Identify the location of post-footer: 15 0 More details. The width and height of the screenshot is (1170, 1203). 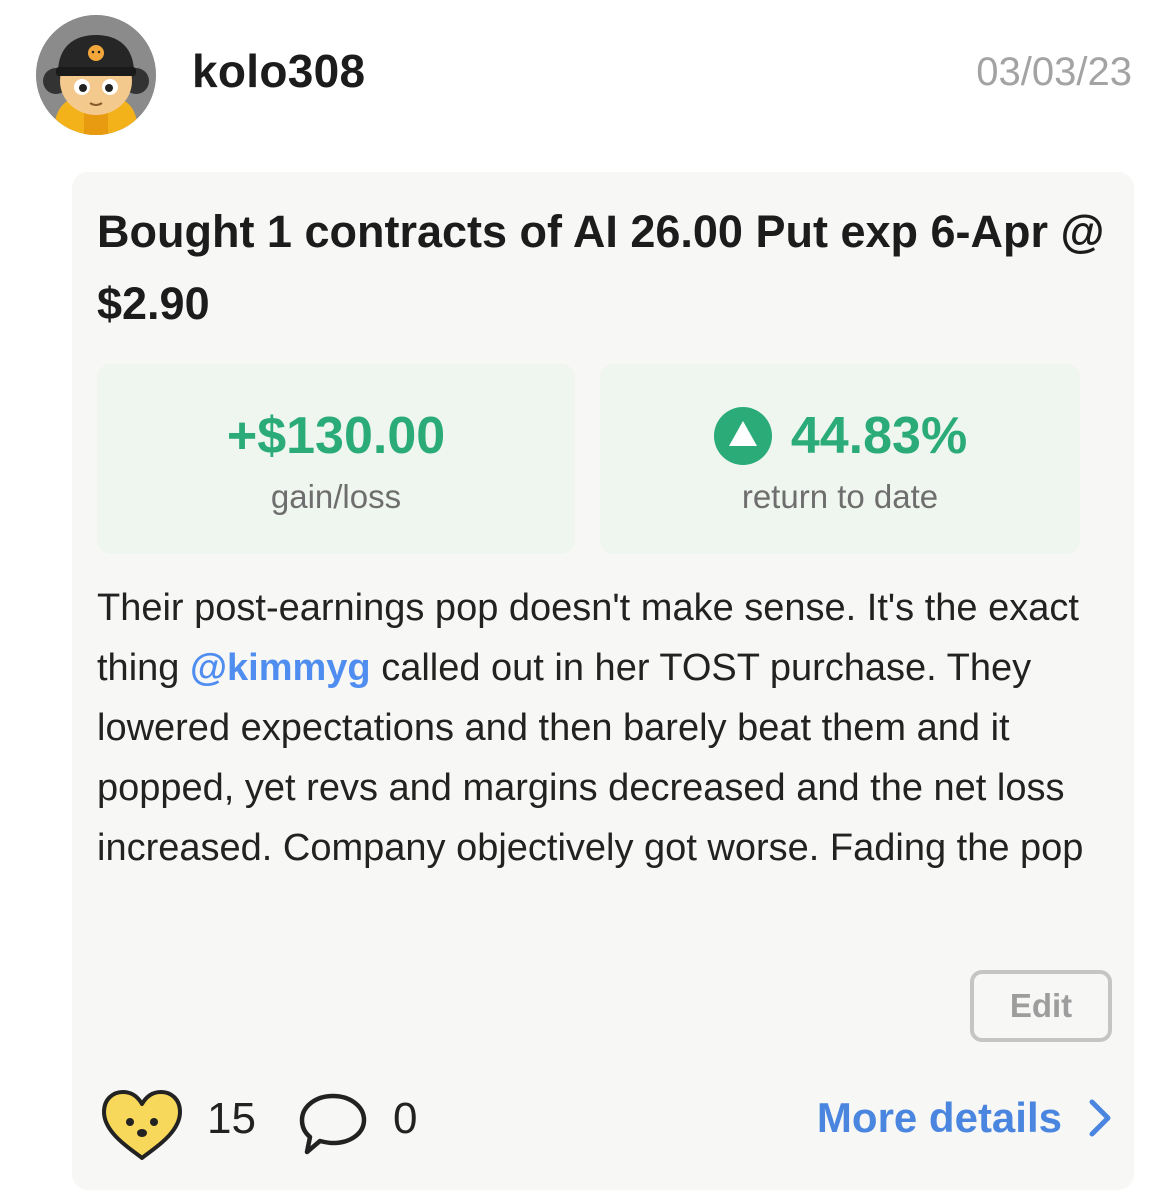
(604, 1122).